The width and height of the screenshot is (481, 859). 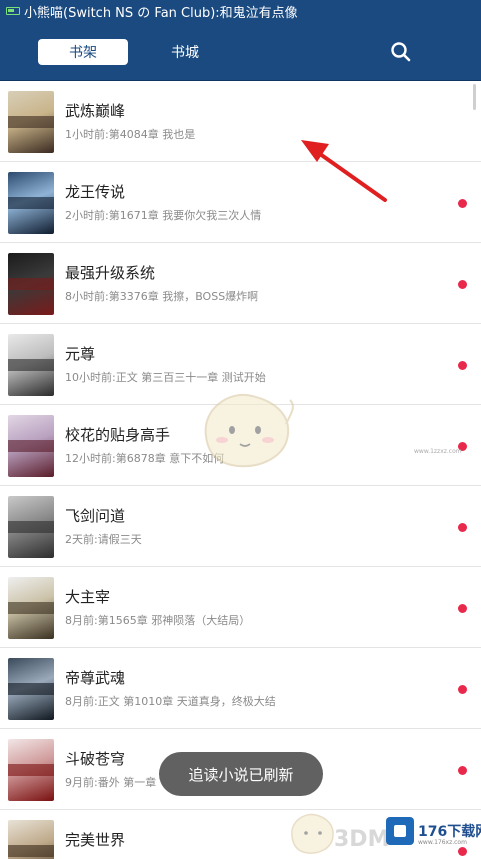 I want to click on annotation-arrow-icon, so click(x=344, y=171).